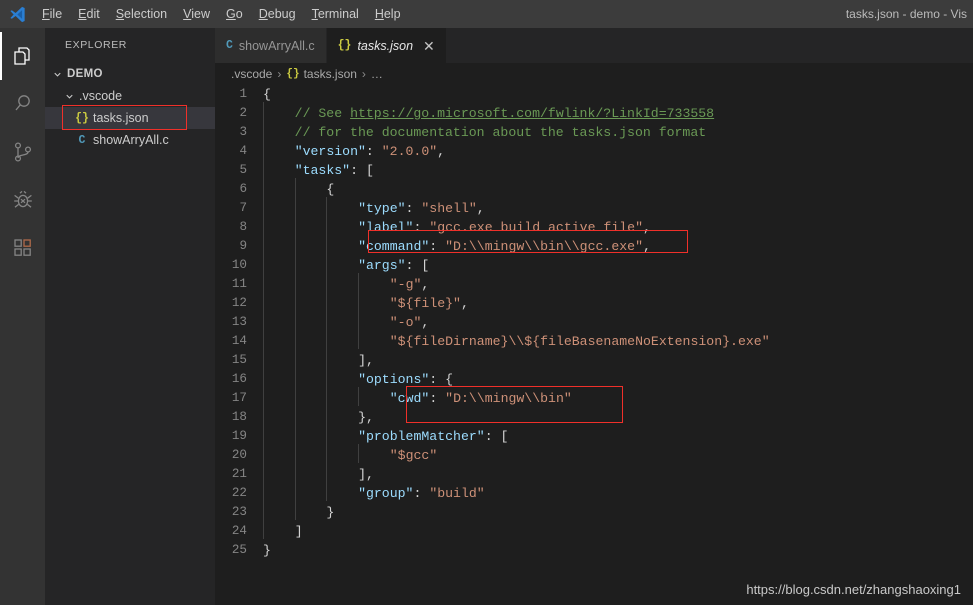 This screenshot has height=605, width=973. I want to click on line-number: 14, so click(239, 341).